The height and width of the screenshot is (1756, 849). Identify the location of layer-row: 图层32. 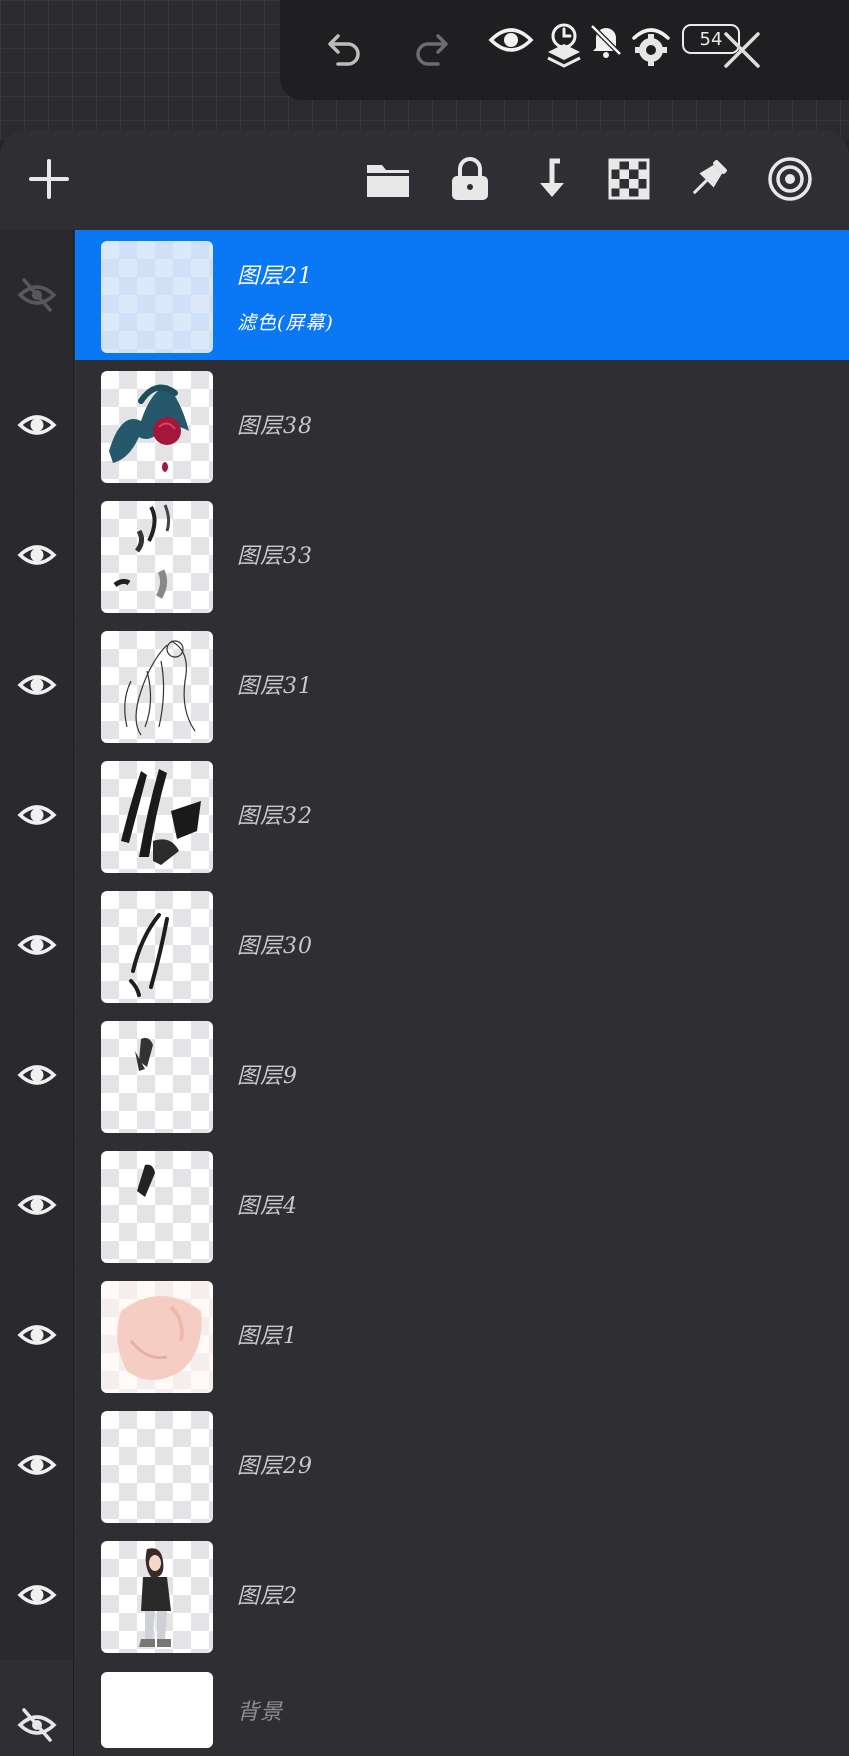
(424, 815).